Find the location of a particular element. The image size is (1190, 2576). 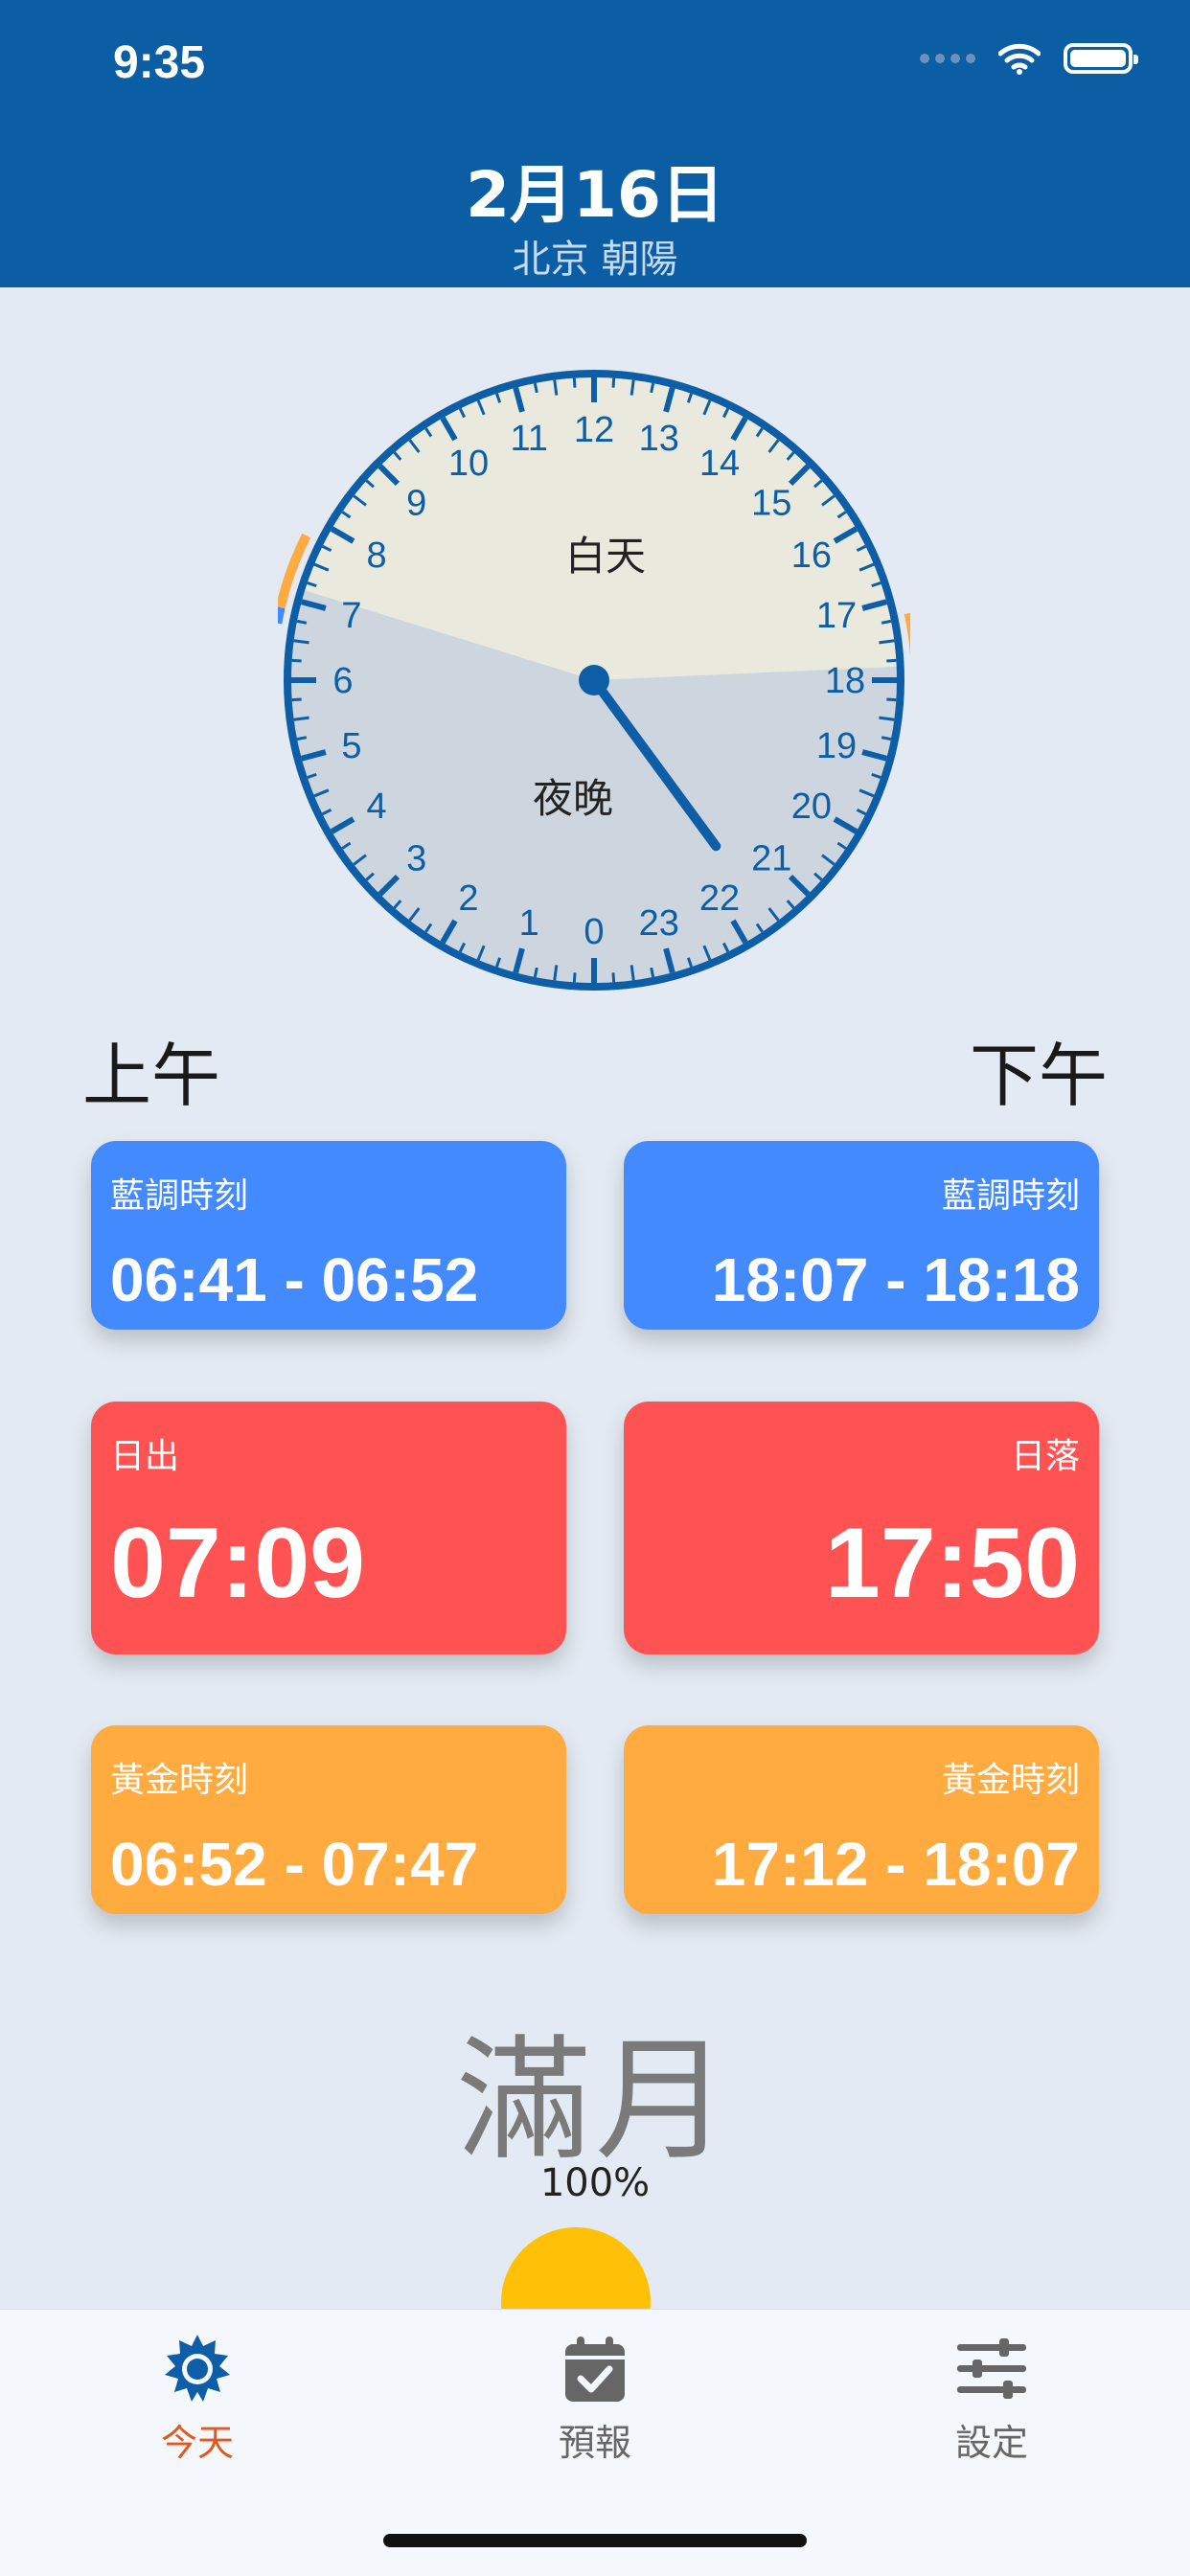

hour-label: 9 is located at coordinates (416, 504).